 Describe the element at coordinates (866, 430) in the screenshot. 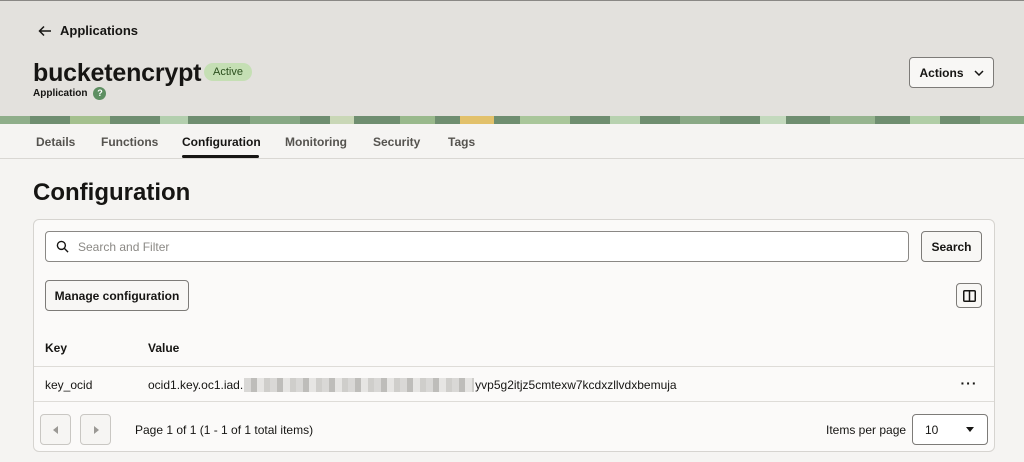

I see `items-per-page-label: Items per page` at that location.